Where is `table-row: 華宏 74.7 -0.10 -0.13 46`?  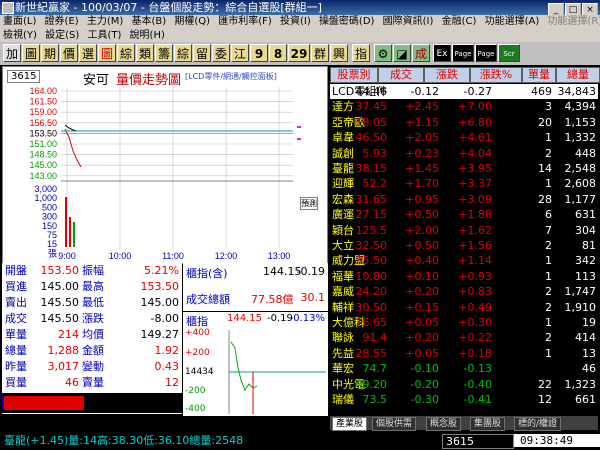 table-row: 華宏 74.7 -0.10 -0.13 46 is located at coordinates (464, 368).